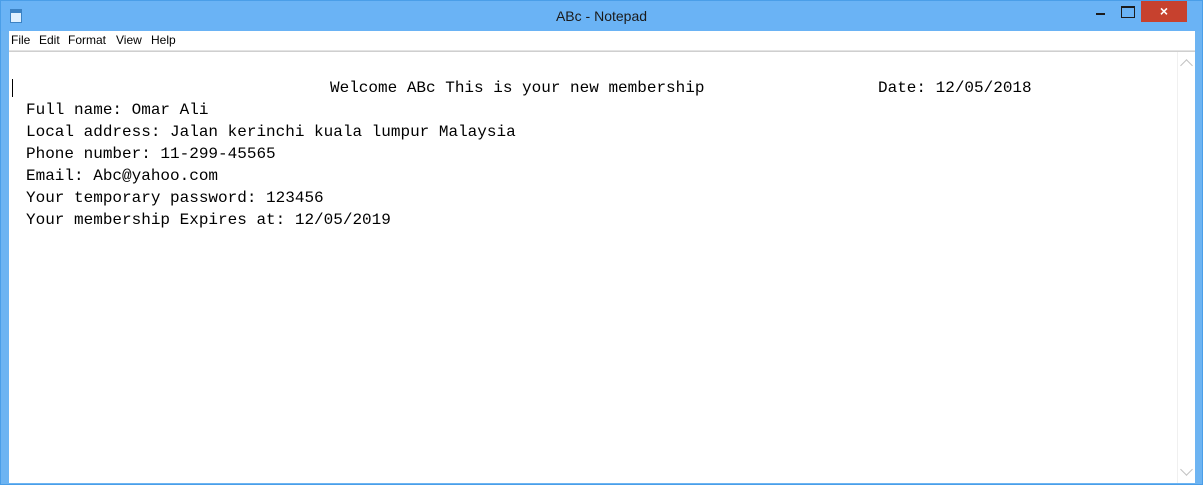  What do you see at coordinates (87, 40) in the screenshot?
I see `menu-format: Format` at bounding box center [87, 40].